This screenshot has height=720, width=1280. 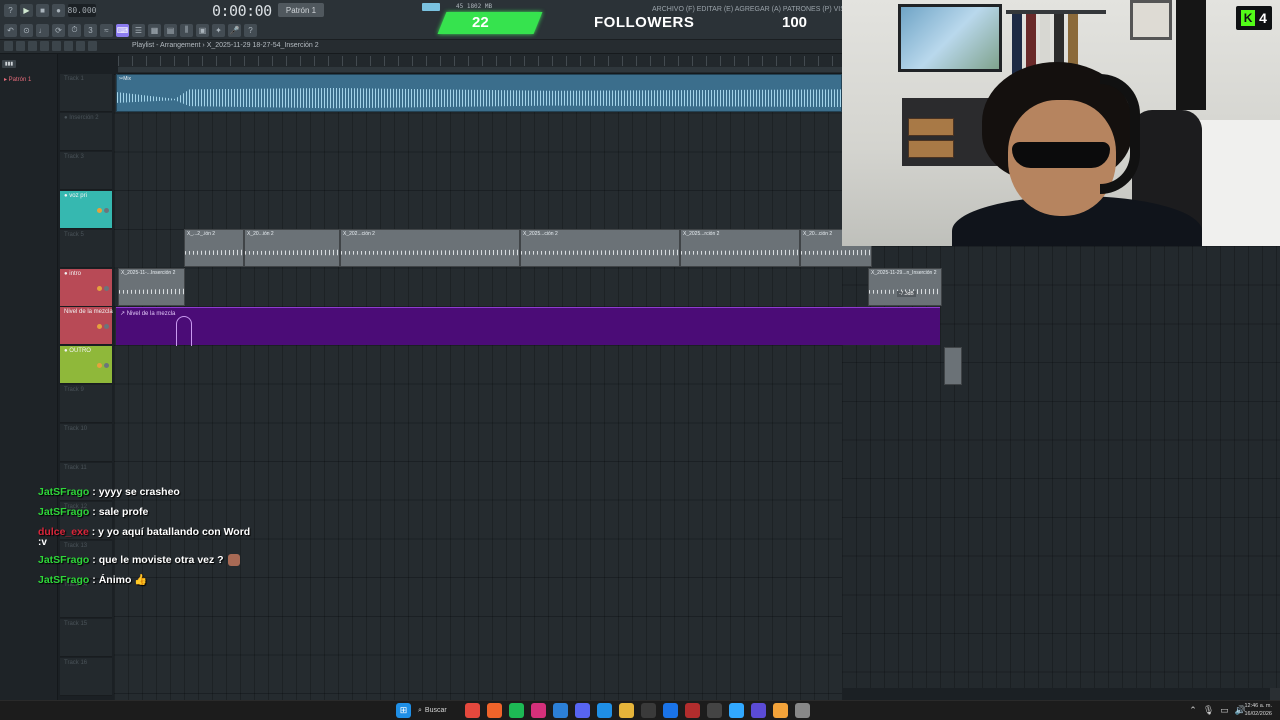 What do you see at coordinates (10, 30) in the screenshot?
I see `undo-icon: ↶` at bounding box center [10, 30].